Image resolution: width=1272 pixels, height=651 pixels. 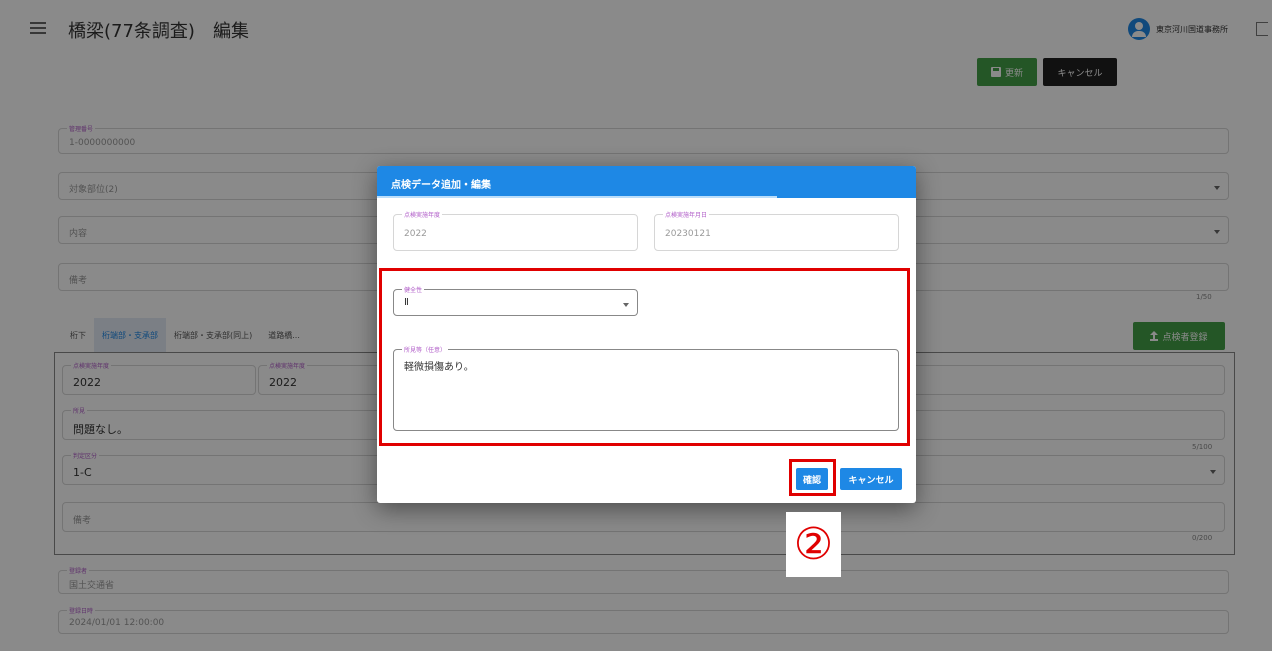 I want to click on step-number-text: ②, so click(x=813, y=544).